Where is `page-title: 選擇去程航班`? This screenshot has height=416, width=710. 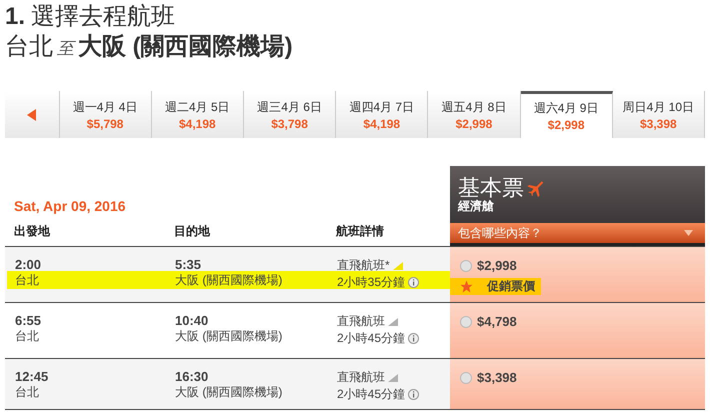 page-title: 選擇去程航班 is located at coordinates (103, 17).